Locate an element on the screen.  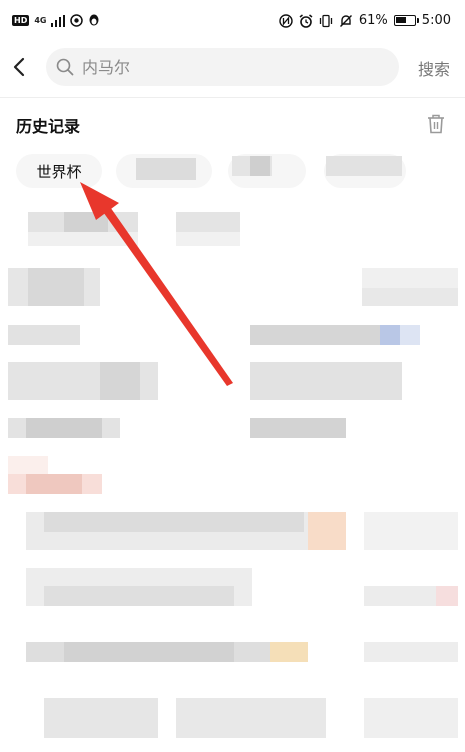
alarm-icon is located at coordinates (306, 20).